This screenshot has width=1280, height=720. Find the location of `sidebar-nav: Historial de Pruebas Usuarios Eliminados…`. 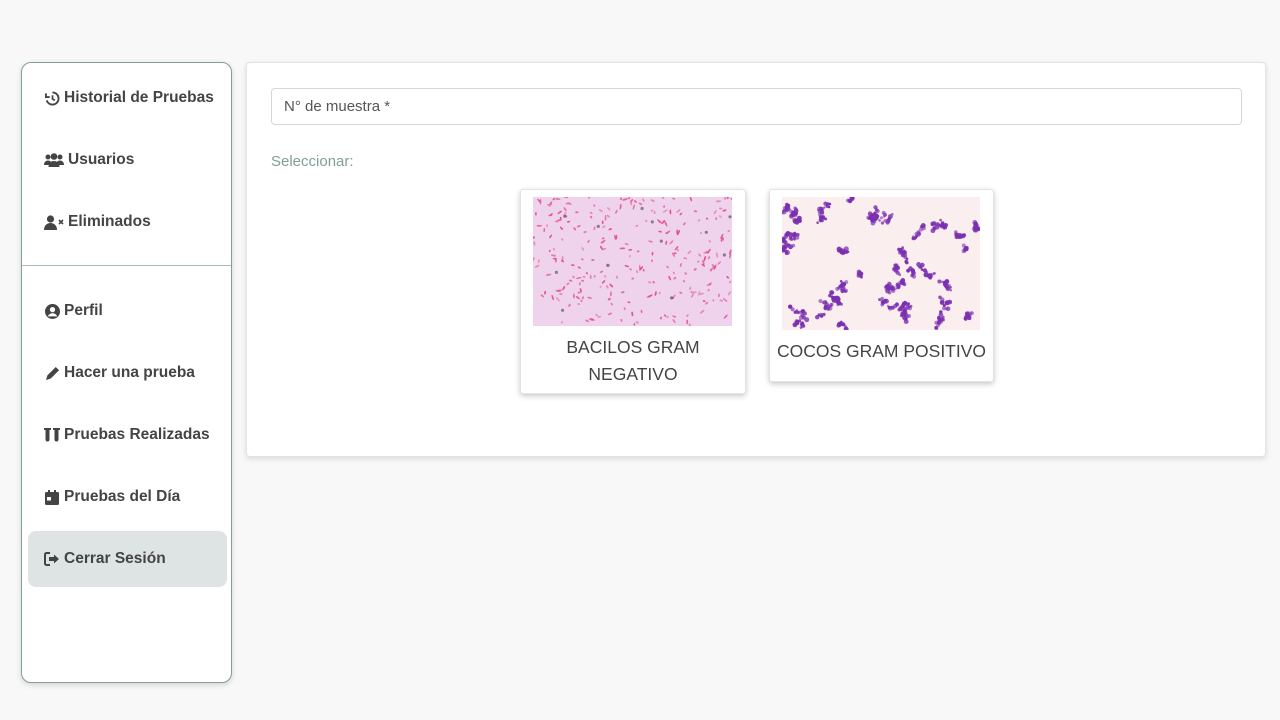

sidebar-nav: Historial de Pruebas Usuarios Eliminados… is located at coordinates (126, 372).